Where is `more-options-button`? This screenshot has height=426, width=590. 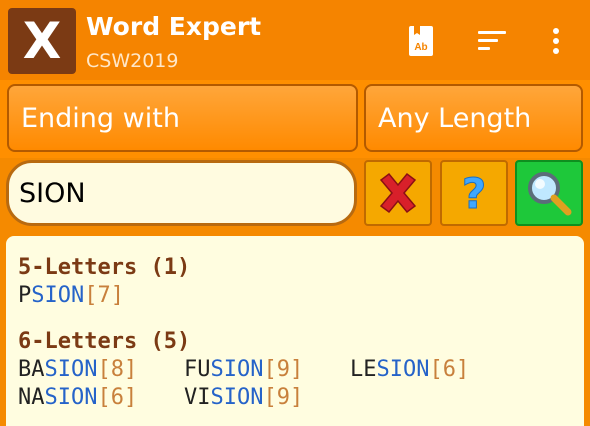
more-options-button is located at coordinates (556, 41).